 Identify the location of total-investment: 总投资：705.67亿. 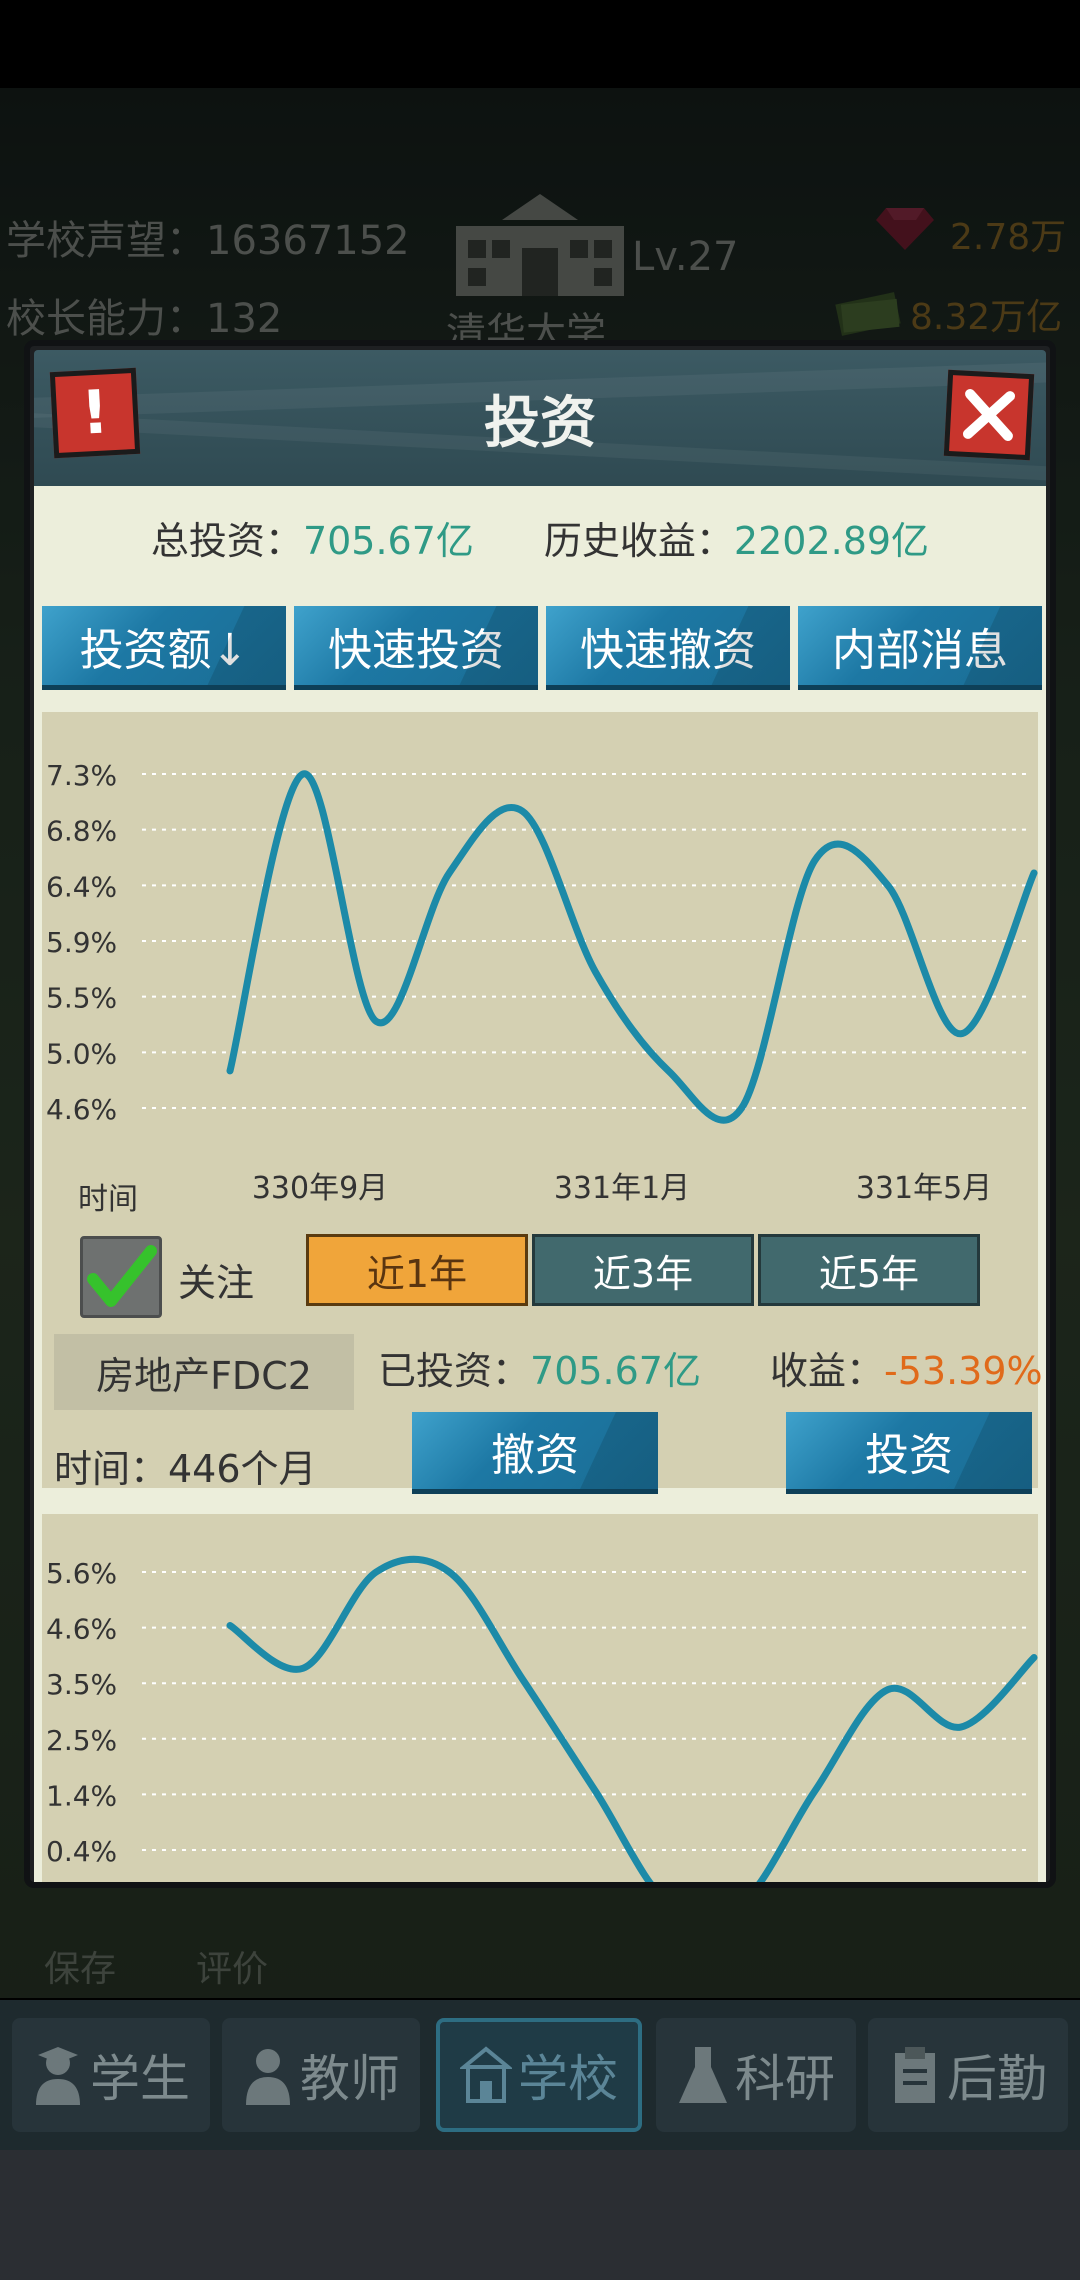
(312, 540).